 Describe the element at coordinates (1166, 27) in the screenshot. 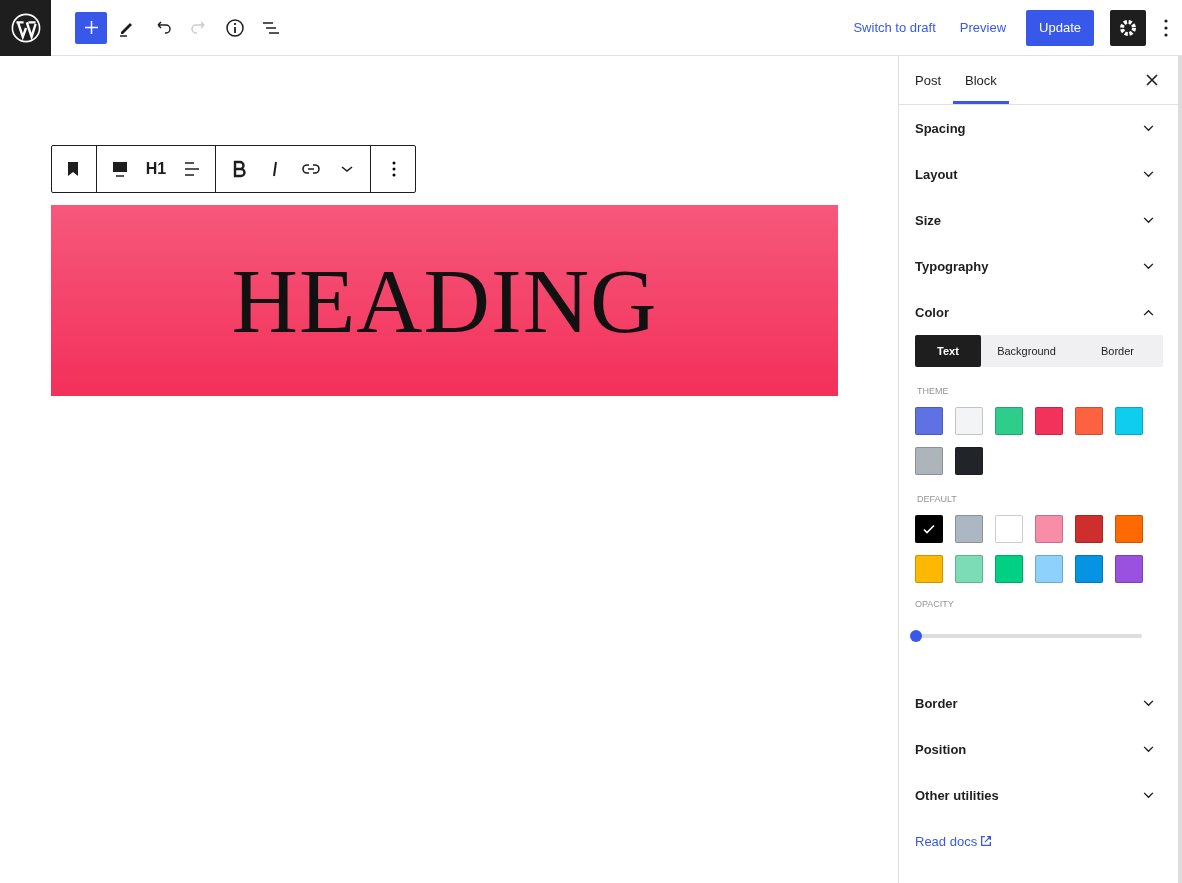

I see `more-options-icon` at that location.